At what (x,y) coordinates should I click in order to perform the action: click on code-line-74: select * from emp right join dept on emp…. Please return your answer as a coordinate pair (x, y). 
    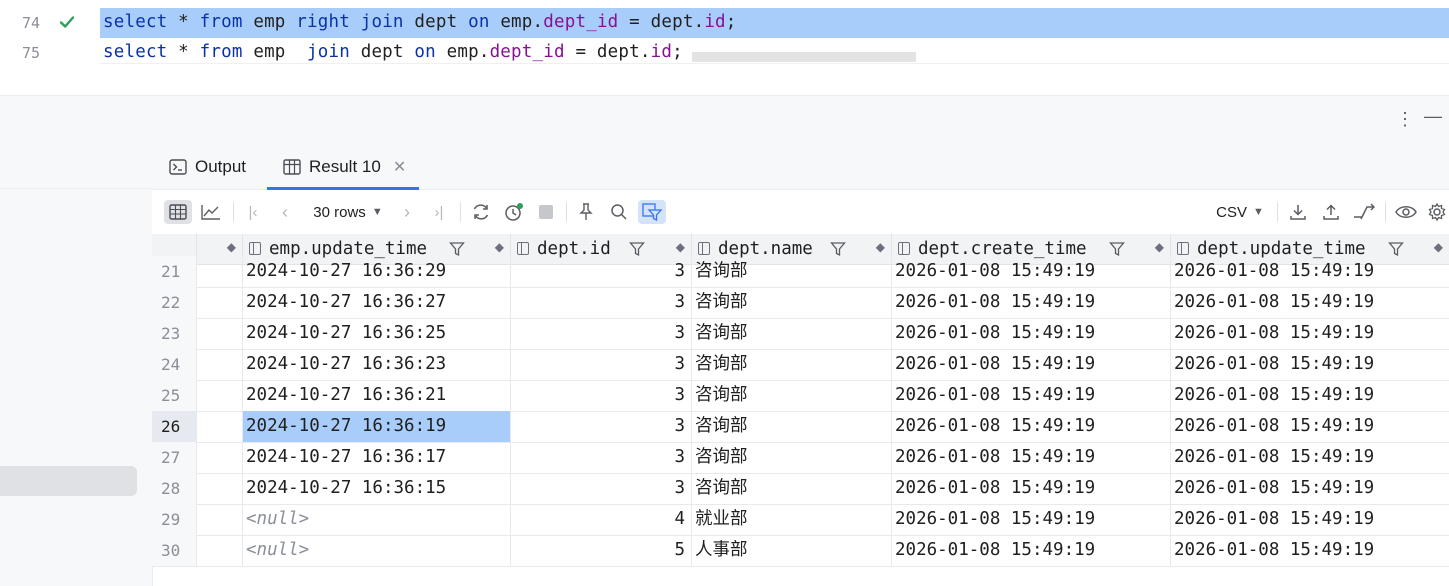
    Looking at the image, I should click on (774, 23).